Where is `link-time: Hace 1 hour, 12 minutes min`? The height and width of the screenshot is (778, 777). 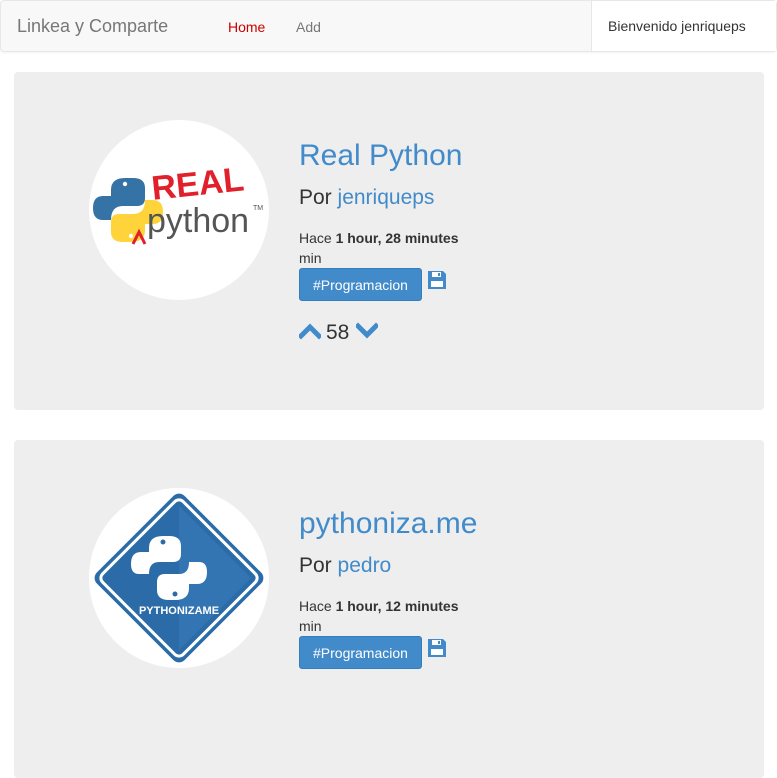 link-time: Hace 1 hour, 12 minutes min is located at coordinates (399, 616).